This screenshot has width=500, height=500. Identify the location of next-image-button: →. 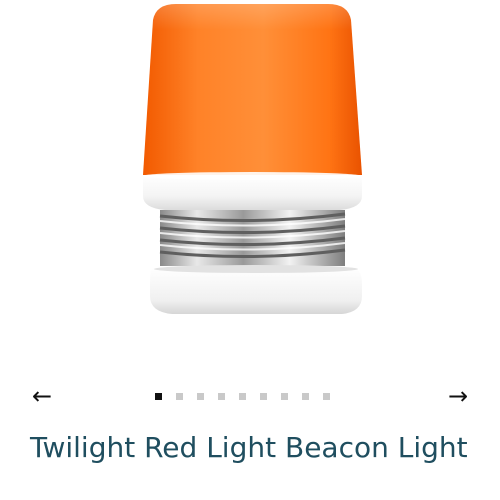
(458, 396).